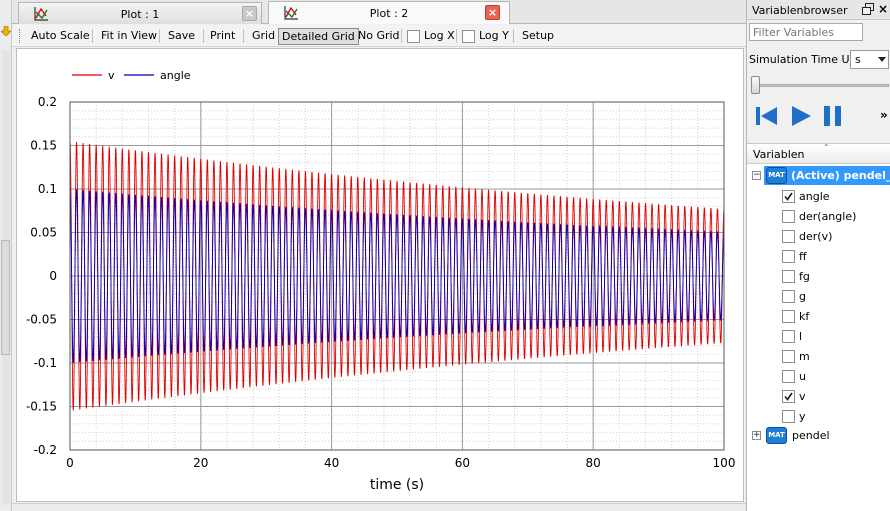  I want to click on log-y-label: Log Y, so click(494, 35).